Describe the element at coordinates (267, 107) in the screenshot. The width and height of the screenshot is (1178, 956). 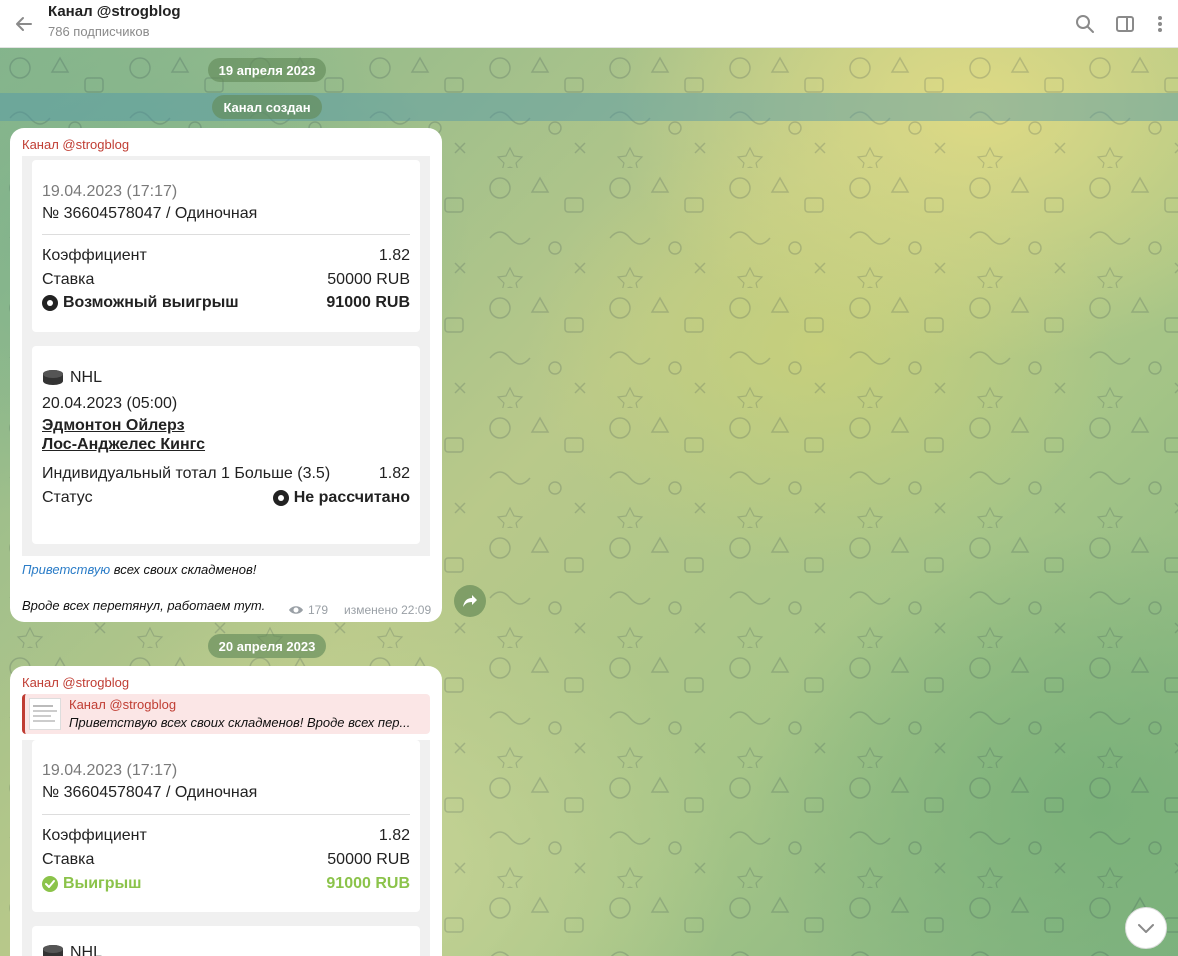
I see `service-message: Канал создан` at that location.